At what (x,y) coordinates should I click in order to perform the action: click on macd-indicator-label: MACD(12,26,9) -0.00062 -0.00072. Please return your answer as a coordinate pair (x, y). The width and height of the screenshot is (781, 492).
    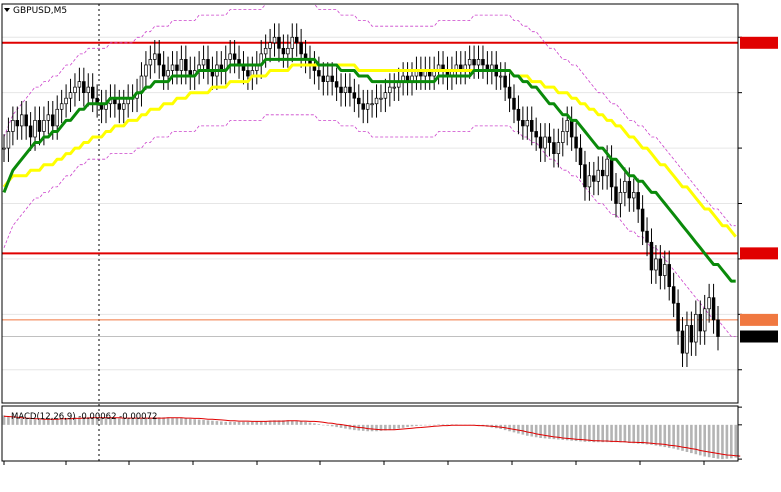
    Looking at the image, I should click on (84, 417).